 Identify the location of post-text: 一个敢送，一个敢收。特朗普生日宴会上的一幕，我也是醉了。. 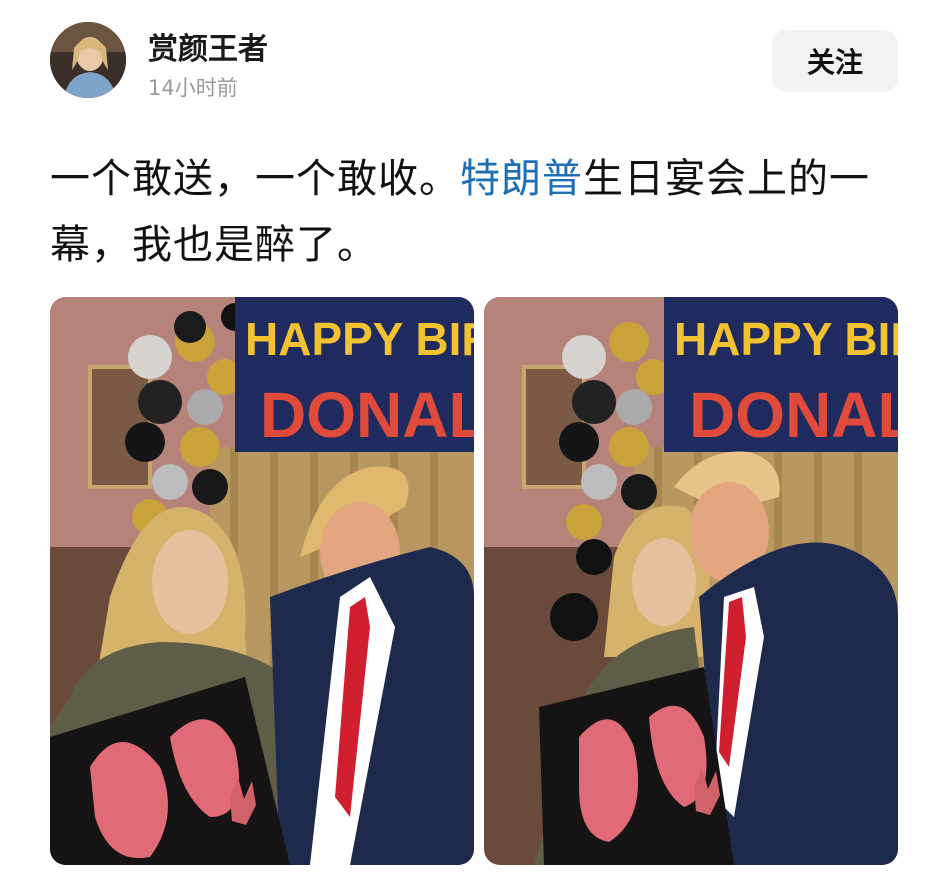
(480, 212).